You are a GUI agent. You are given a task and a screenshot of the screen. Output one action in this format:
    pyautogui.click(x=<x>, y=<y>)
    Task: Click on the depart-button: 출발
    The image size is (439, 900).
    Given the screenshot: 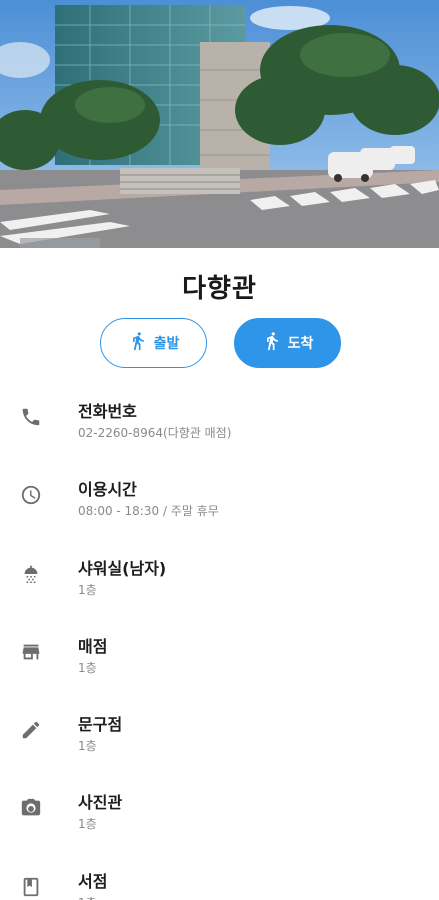 What is the action you would take?
    pyautogui.click(x=153, y=343)
    